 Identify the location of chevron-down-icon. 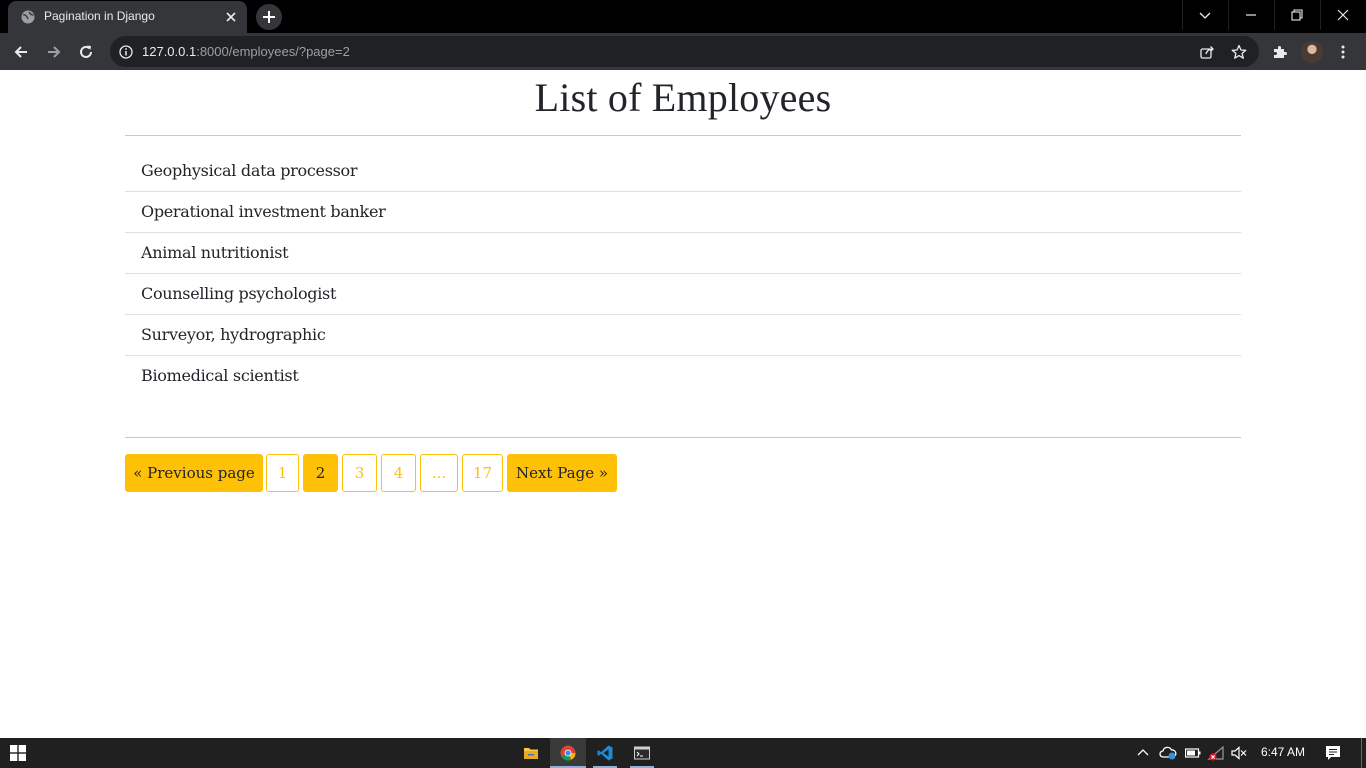
(1205, 15).